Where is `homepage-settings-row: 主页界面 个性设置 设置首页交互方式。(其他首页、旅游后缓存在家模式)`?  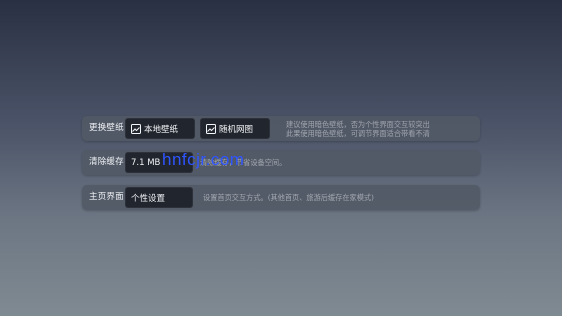
homepage-settings-row: 主页界面 个性设置 设置首页交互方式。(其他首页、旅游后缓存在家模式) is located at coordinates (281, 197).